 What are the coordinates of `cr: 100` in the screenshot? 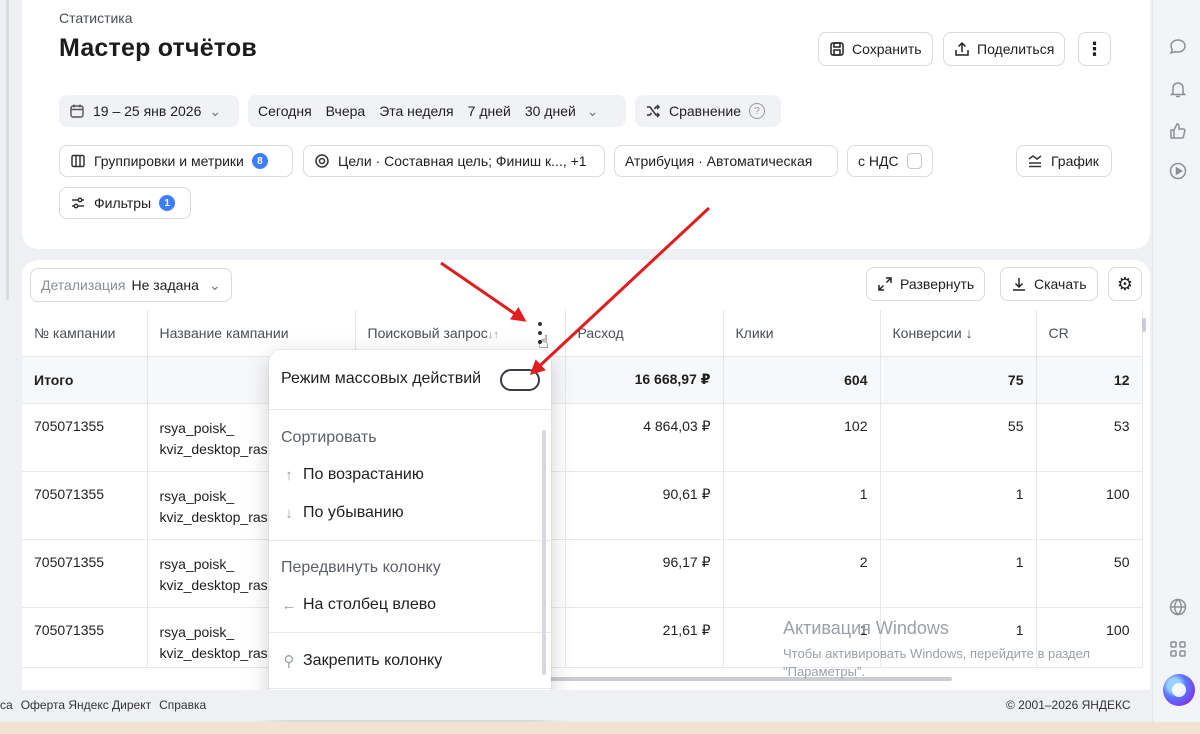 It's located at (1089, 505).